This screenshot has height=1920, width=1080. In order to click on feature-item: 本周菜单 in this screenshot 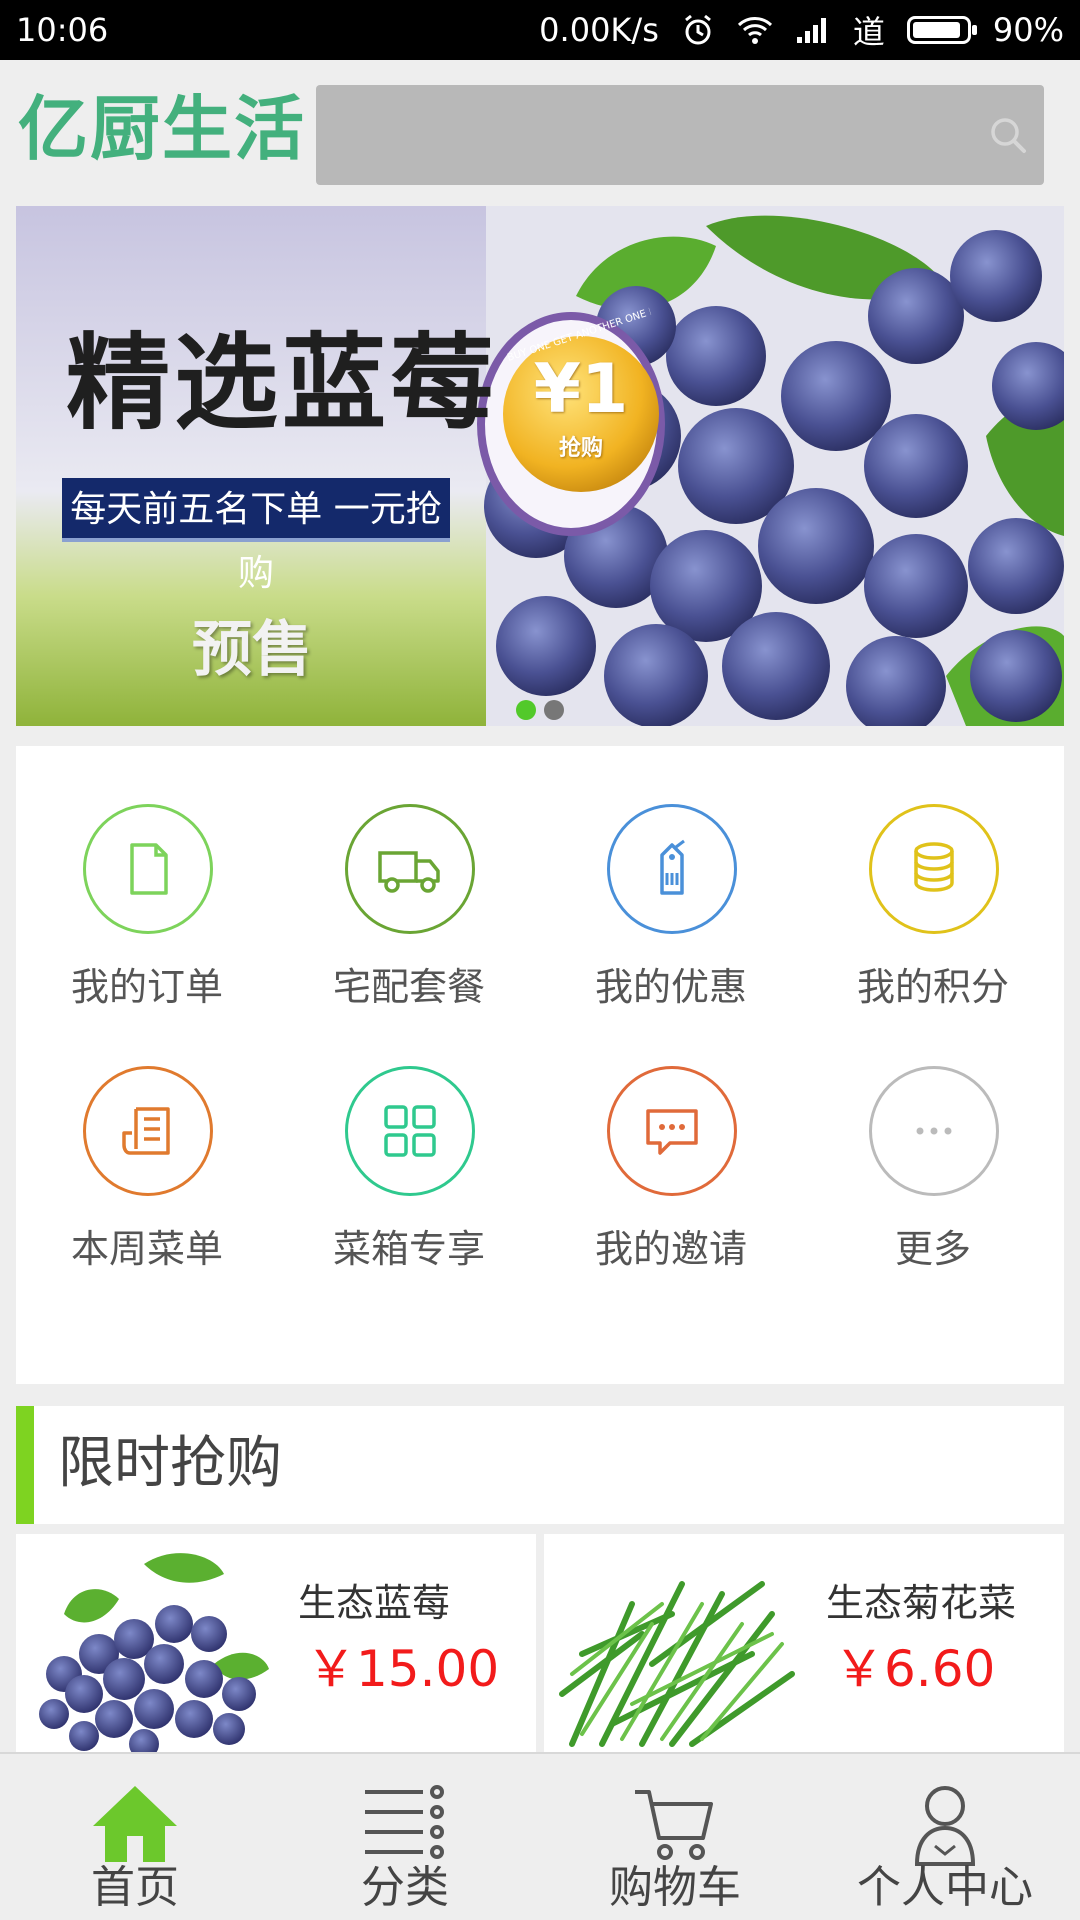, I will do `click(147, 1138)`.